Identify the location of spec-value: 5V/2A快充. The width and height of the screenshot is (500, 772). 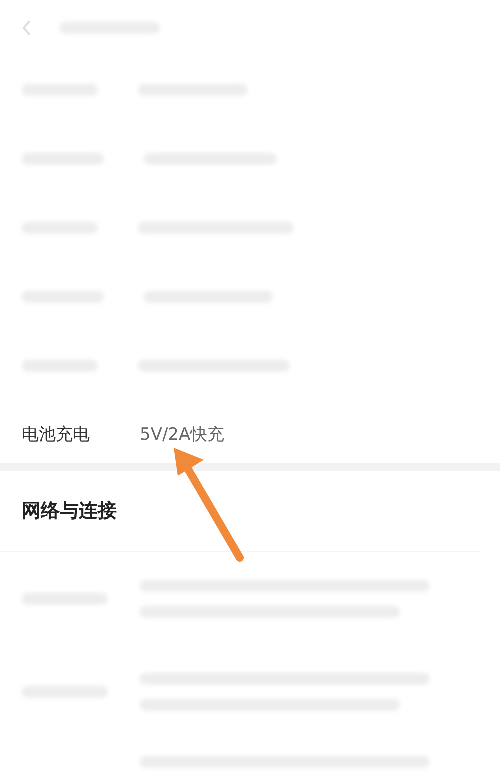
(182, 435).